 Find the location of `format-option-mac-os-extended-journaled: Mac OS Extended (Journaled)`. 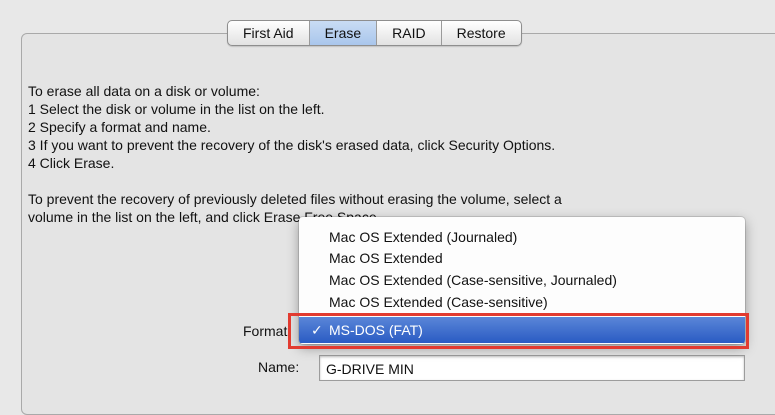

format-option-mac-os-extended-journaled: Mac OS Extended (Journaled) is located at coordinates (522, 237).